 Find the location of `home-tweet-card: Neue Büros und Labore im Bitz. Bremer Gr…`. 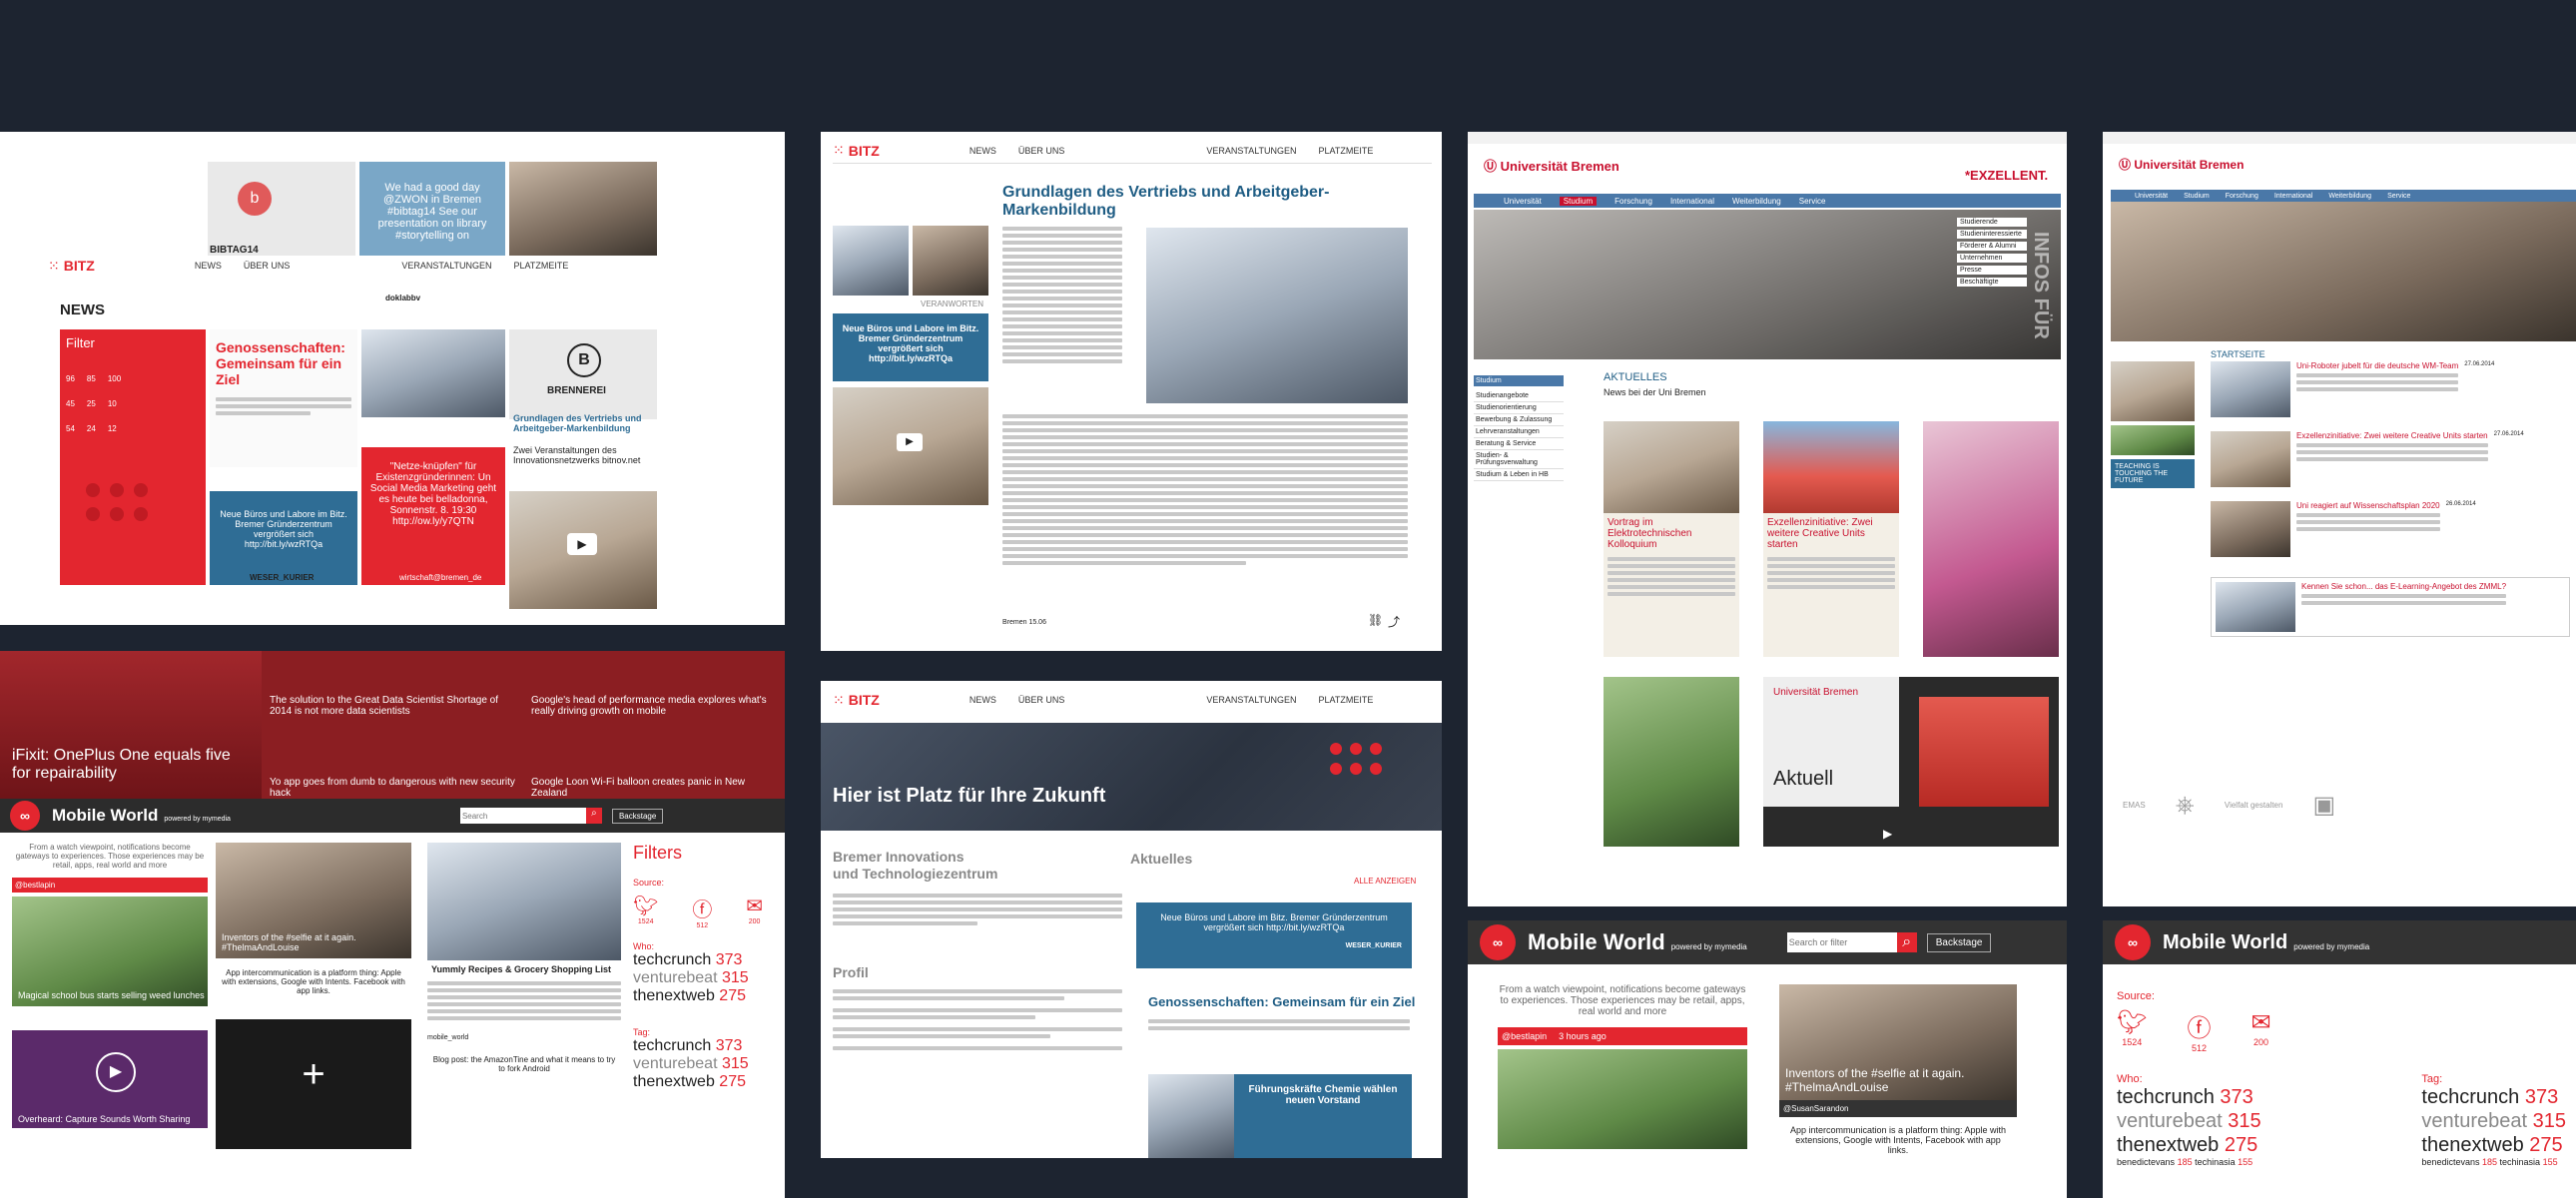

home-tweet-card: Neue Büros und Labore im Bitz. Bremer Gr… is located at coordinates (1274, 935).